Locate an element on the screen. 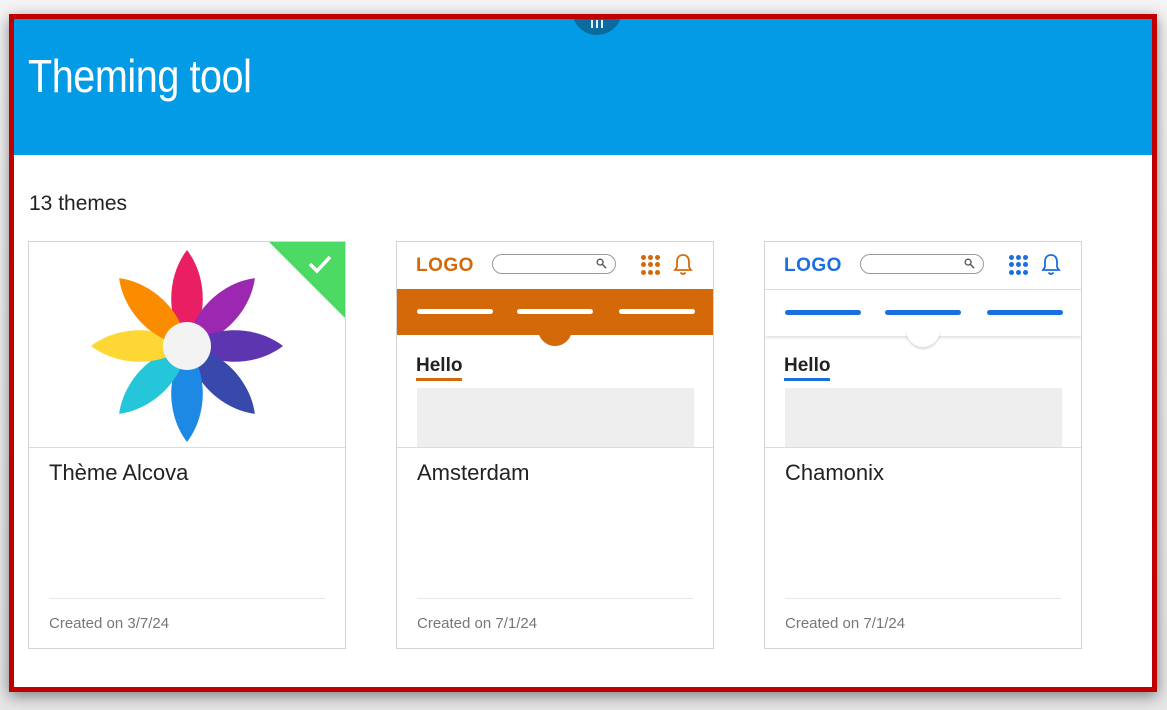 The image size is (1167, 710). theme-name: Chamonix is located at coordinates (835, 472).